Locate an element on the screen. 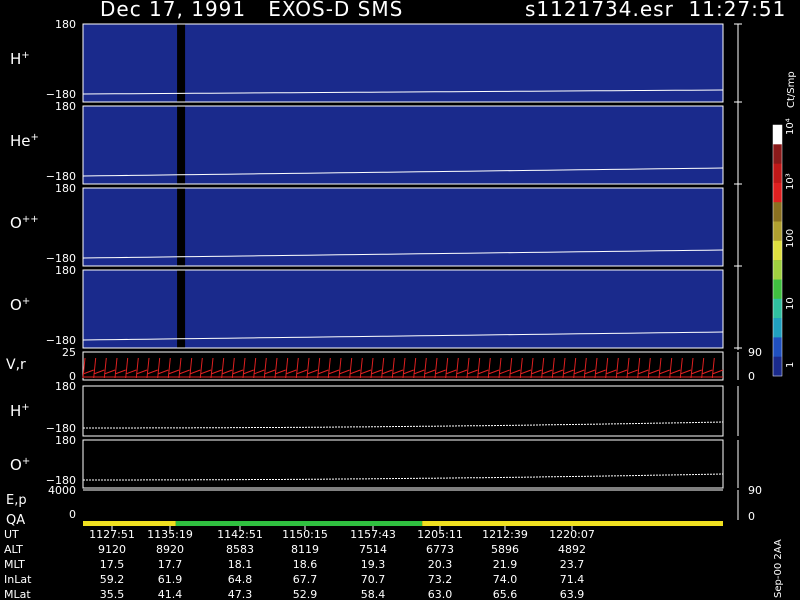  axis-value: 47.3 is located at coordinates (240, 594).